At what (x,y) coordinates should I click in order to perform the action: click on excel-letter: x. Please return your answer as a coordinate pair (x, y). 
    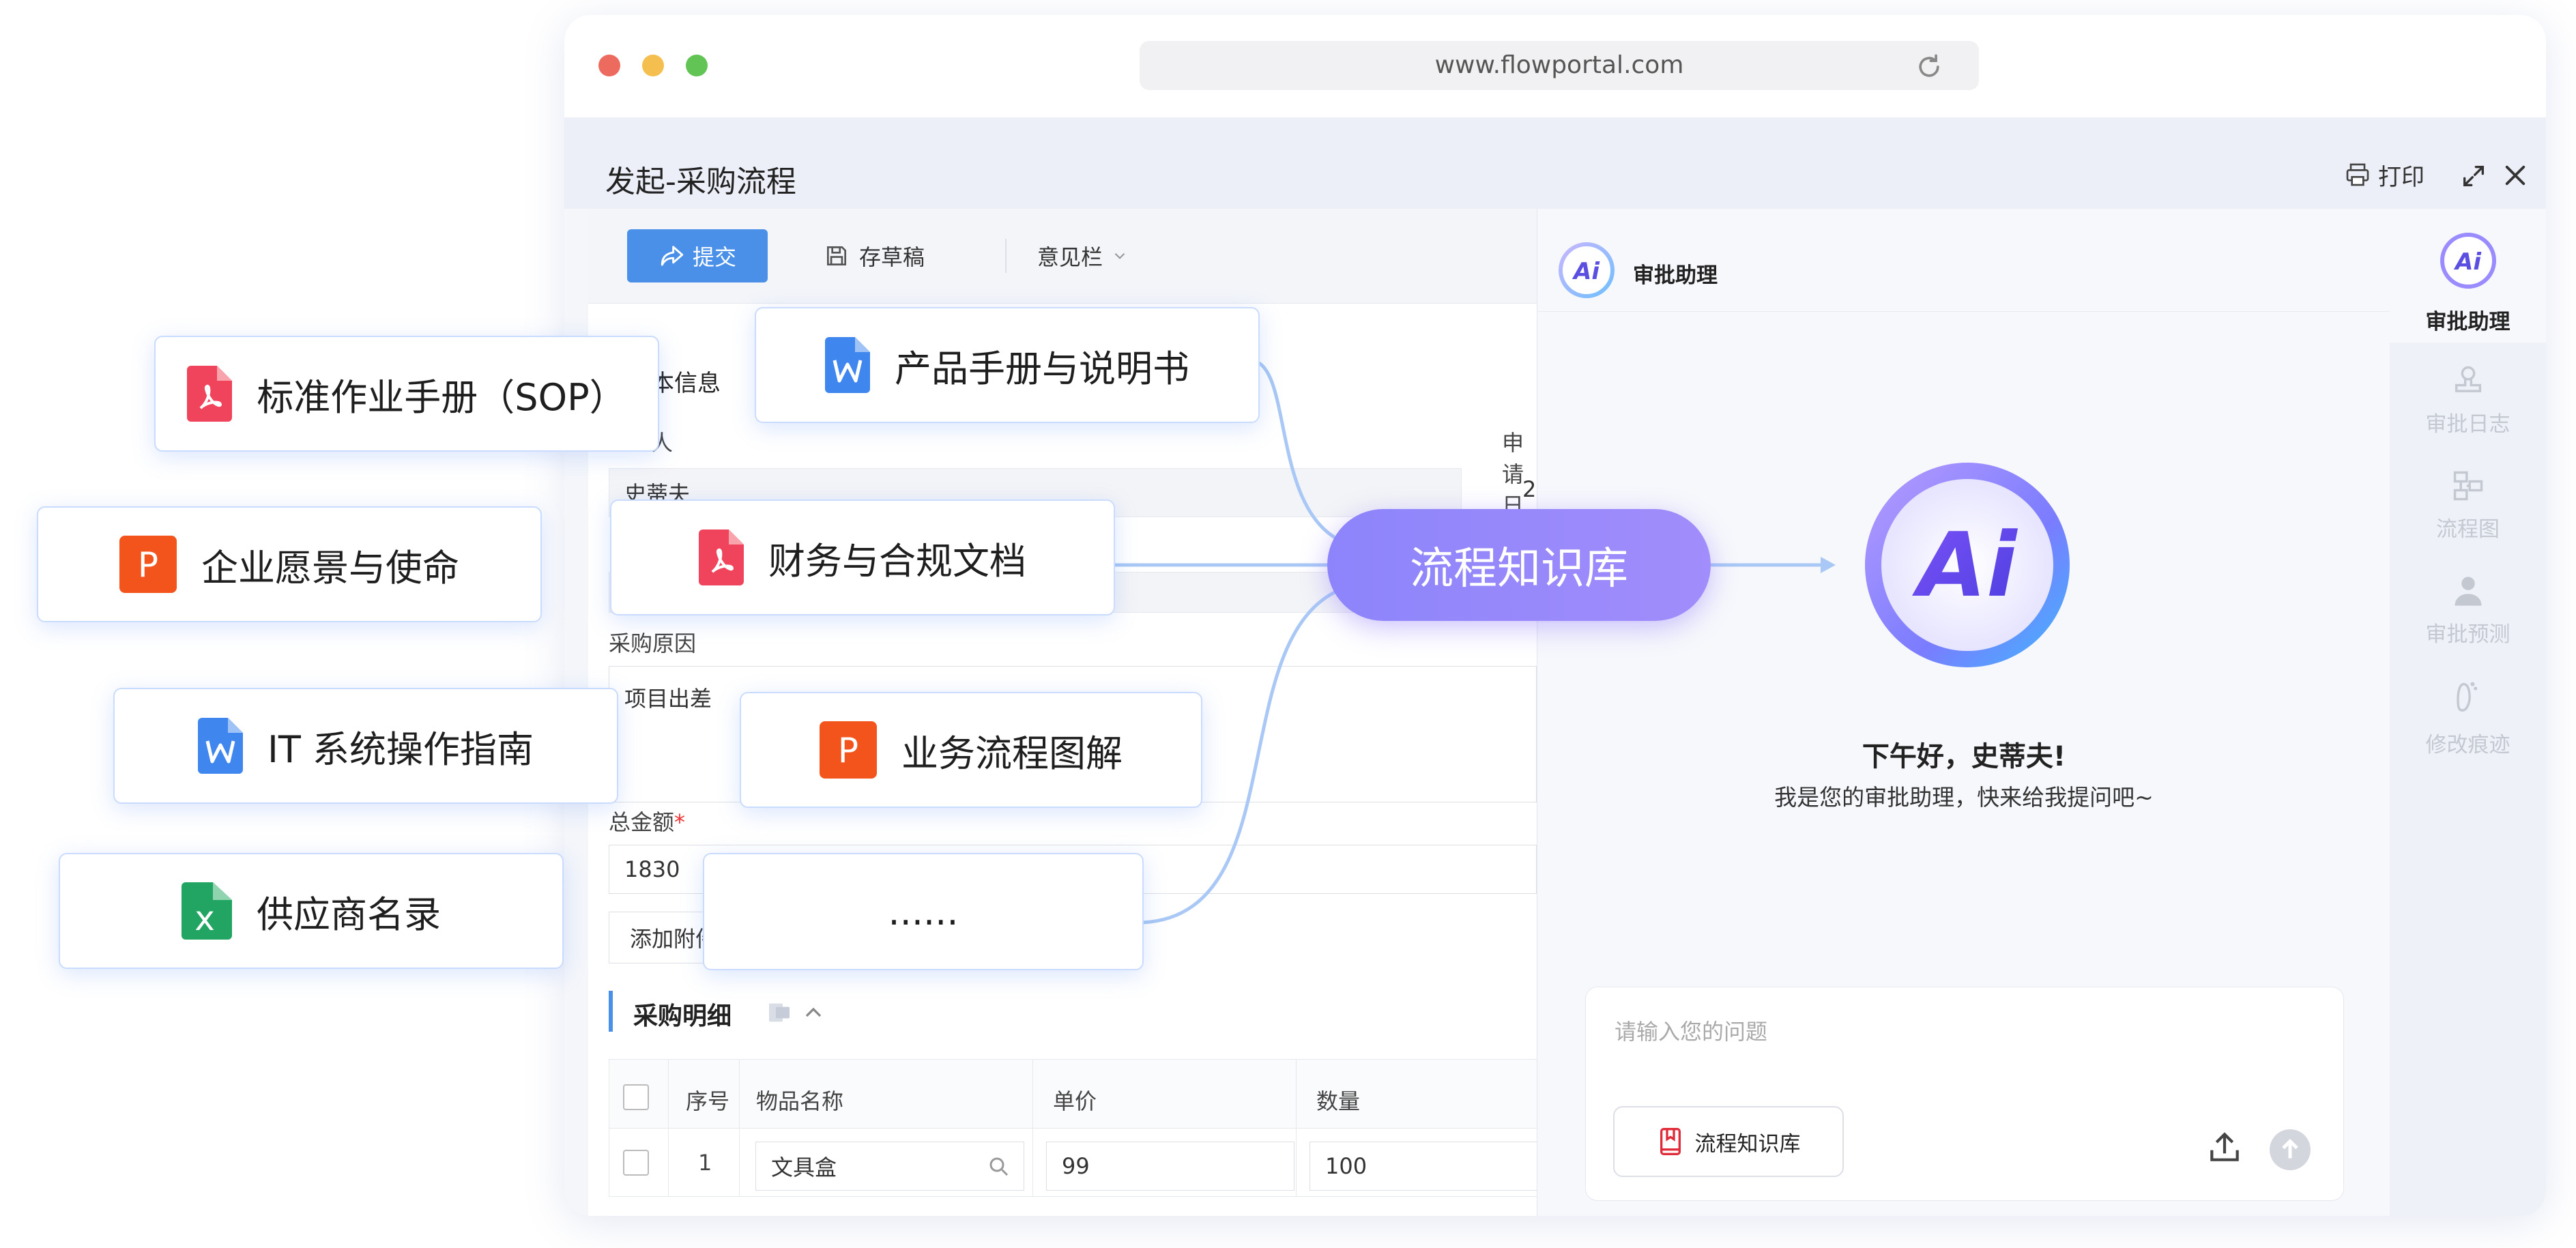
    Looking at the image, I should click on (204, 918).